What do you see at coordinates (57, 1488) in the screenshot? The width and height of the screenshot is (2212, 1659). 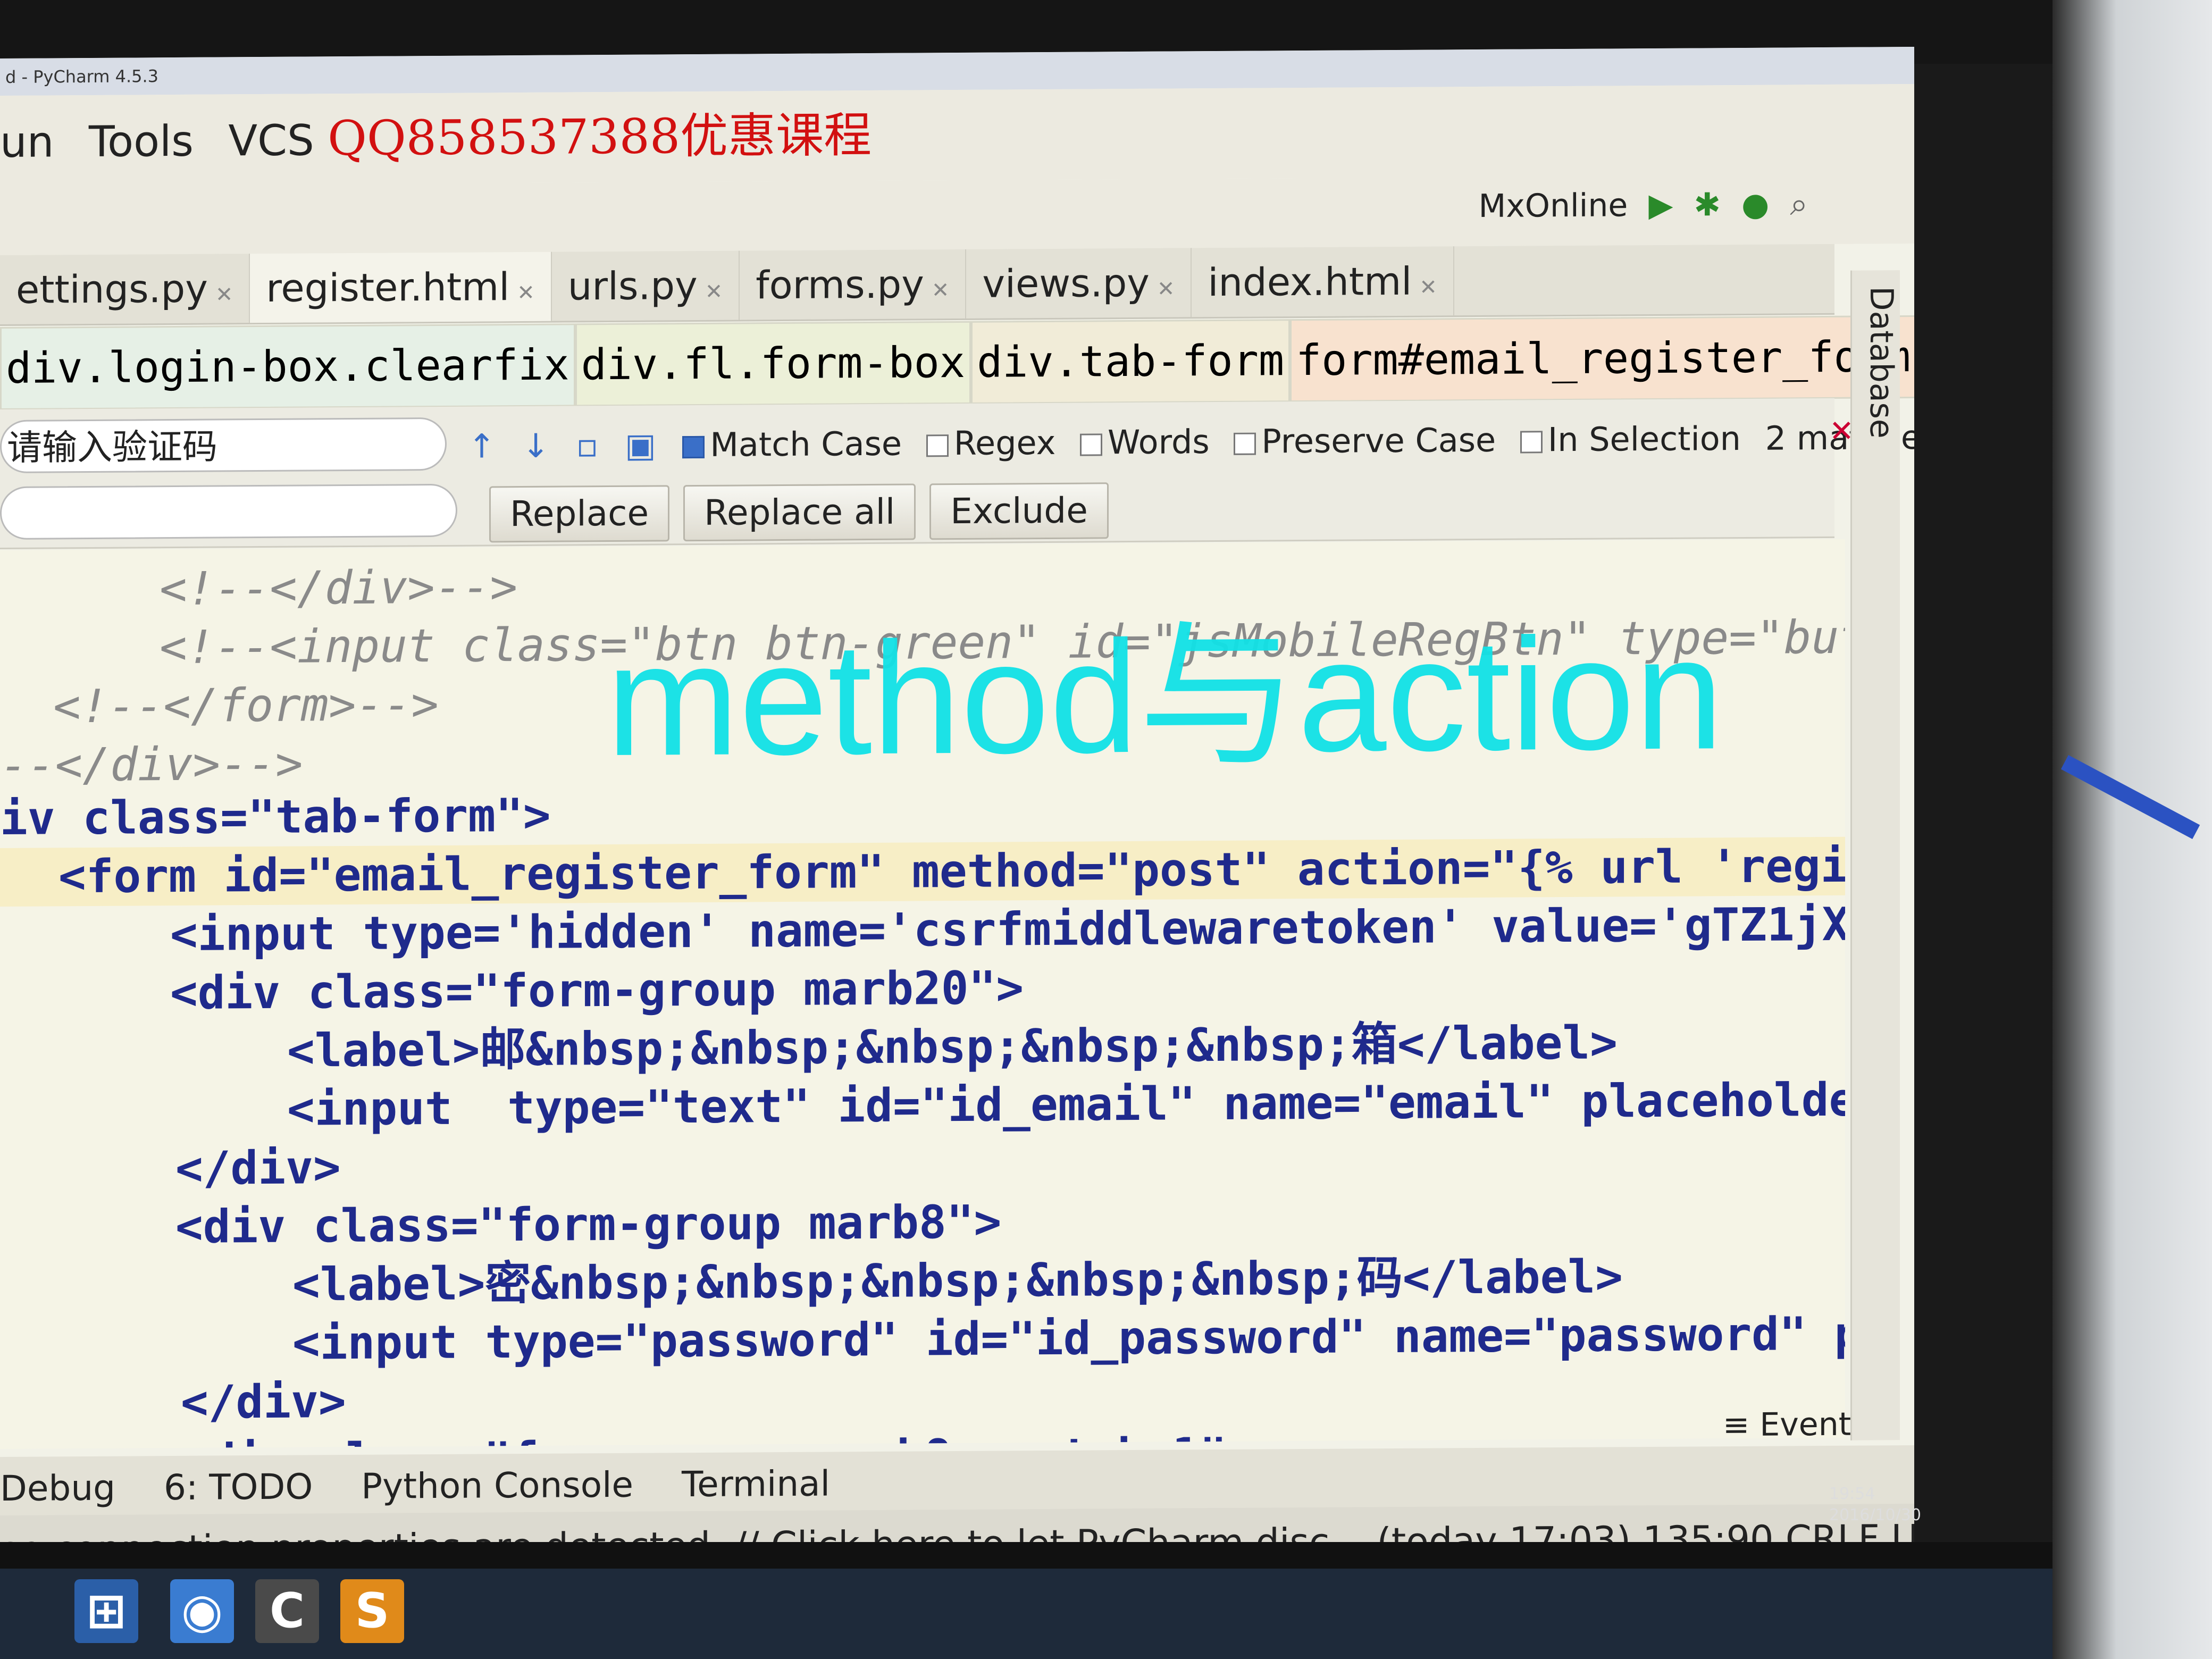 I see `tool-debug: Debug` at bounding box center [57, 1488].